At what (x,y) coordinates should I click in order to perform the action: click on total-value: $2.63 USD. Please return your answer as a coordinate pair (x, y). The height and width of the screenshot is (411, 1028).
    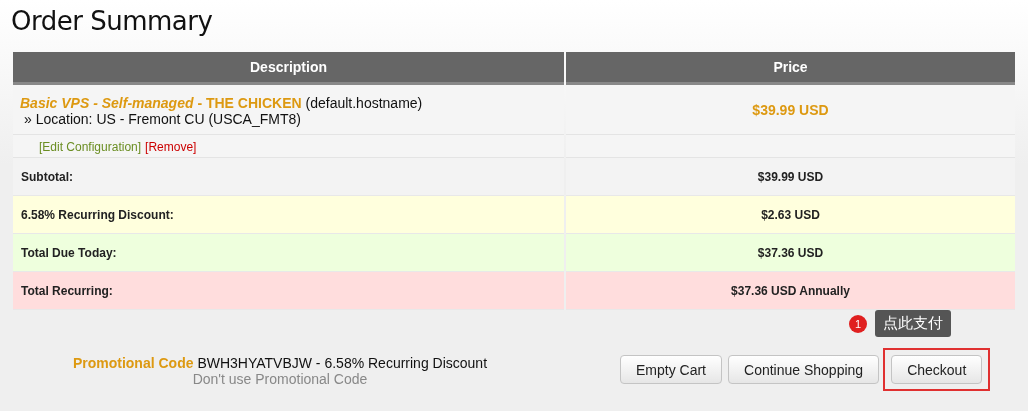
    Looking at the image, I should click on (790, 215).